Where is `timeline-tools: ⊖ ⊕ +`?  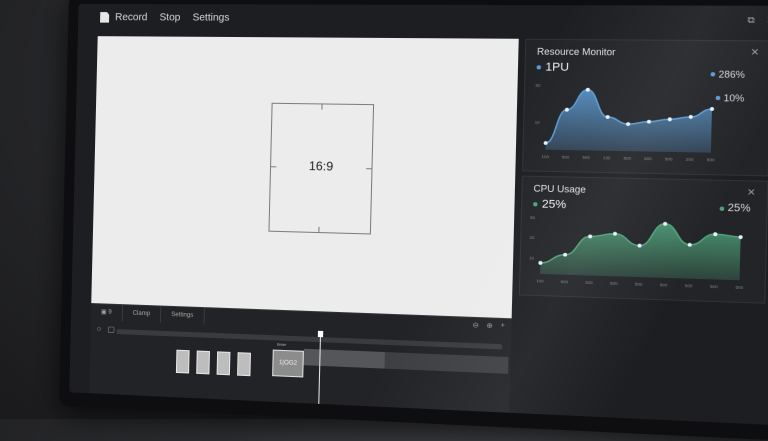
timeline-tools: ⊖ ⊕ + is located at coordinates (488, 326).